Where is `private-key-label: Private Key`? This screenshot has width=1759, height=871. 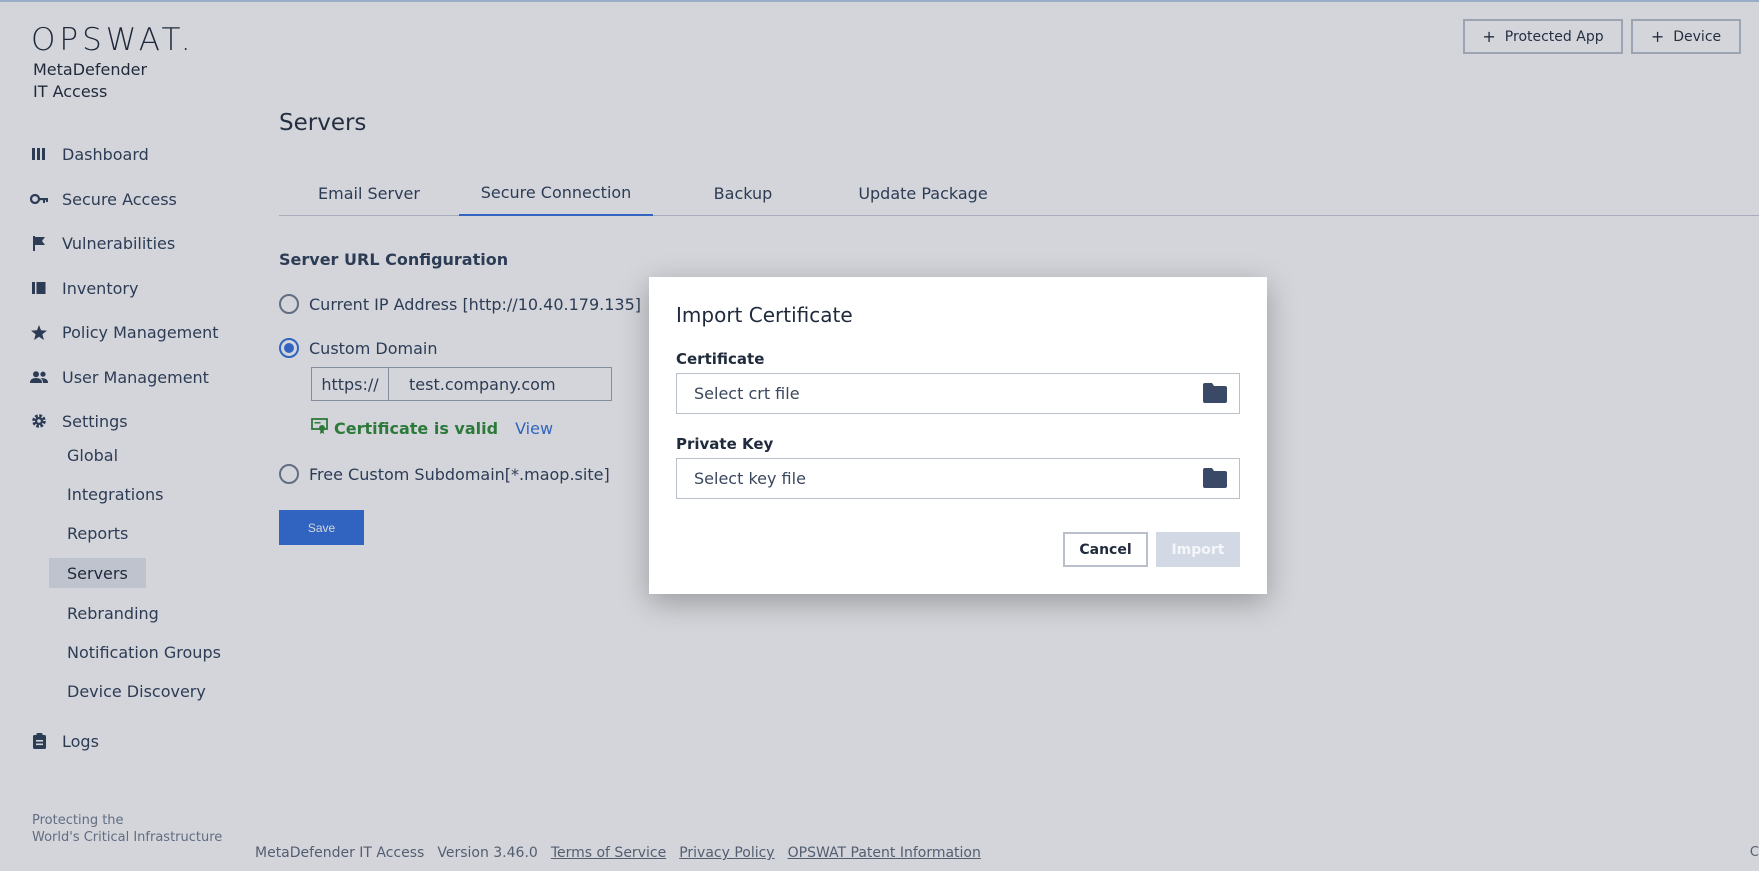 private-key-label: Private Key is located at coordinates (725, 444).